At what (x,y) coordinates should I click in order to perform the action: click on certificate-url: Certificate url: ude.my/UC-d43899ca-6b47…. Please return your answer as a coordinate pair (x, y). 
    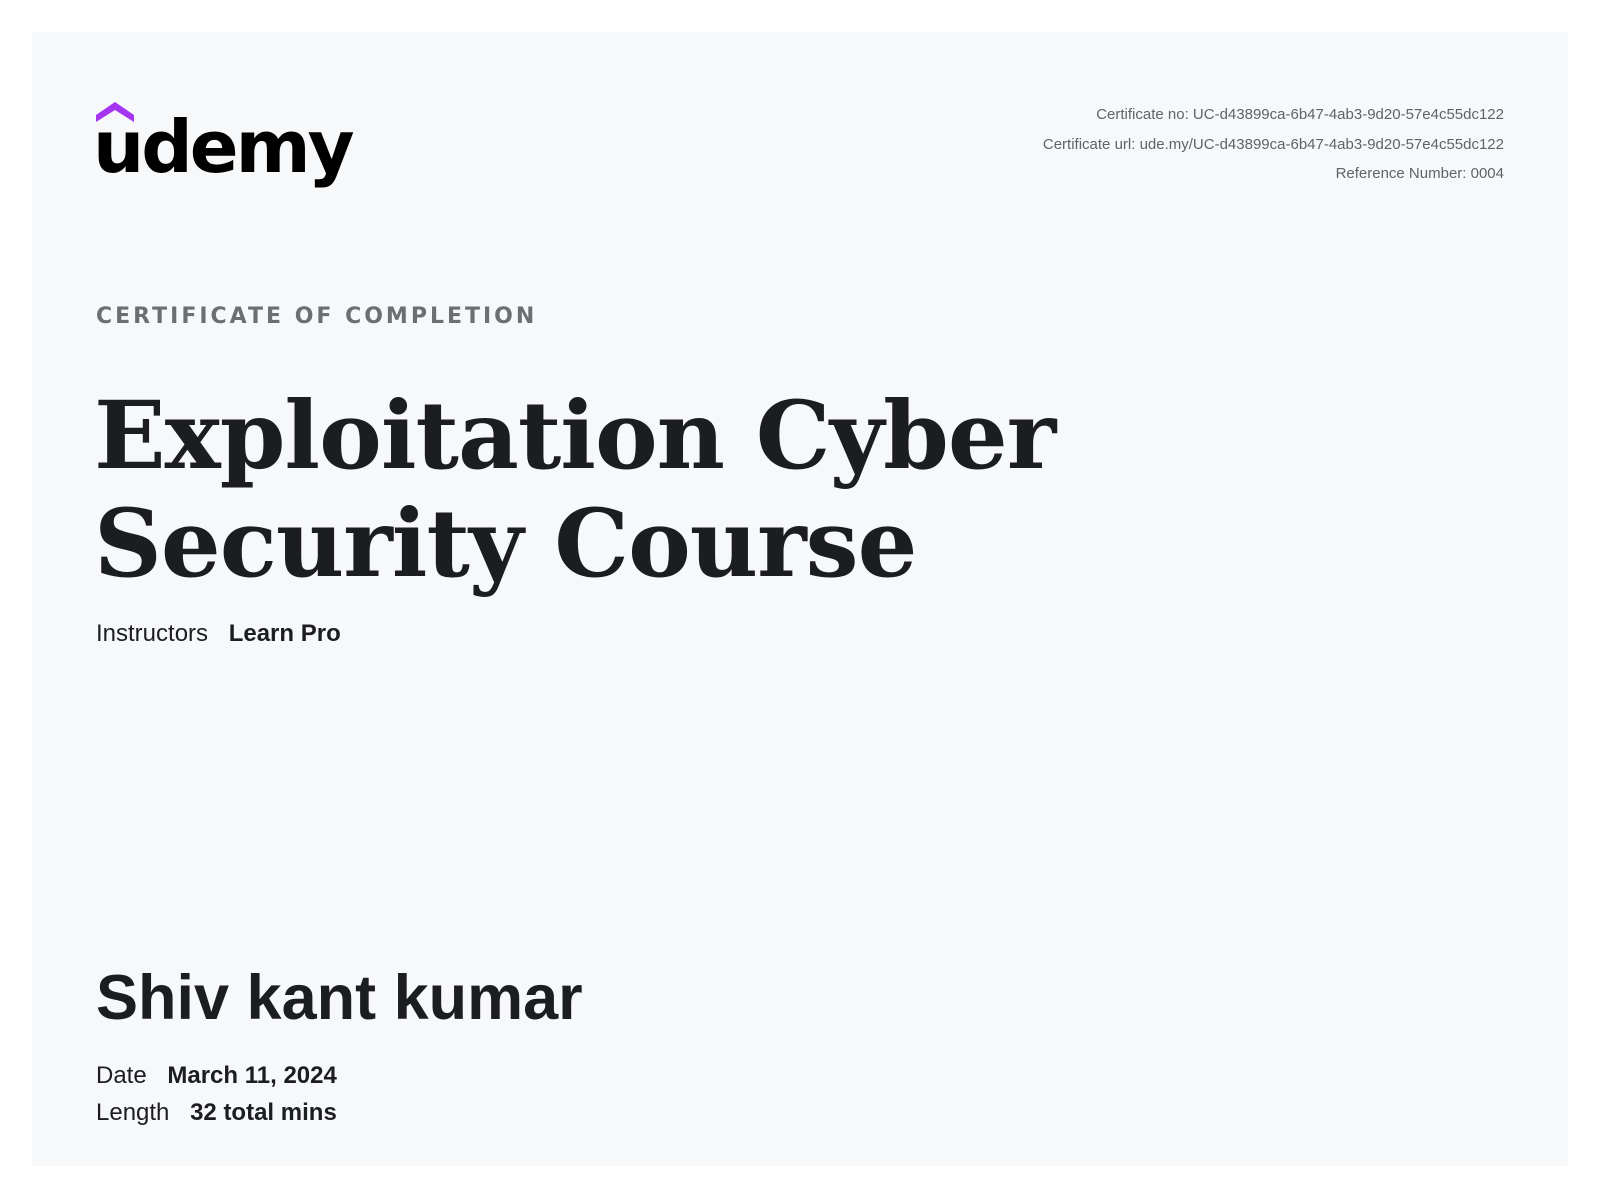
    Looking at the image, I should click on (1273, 144).